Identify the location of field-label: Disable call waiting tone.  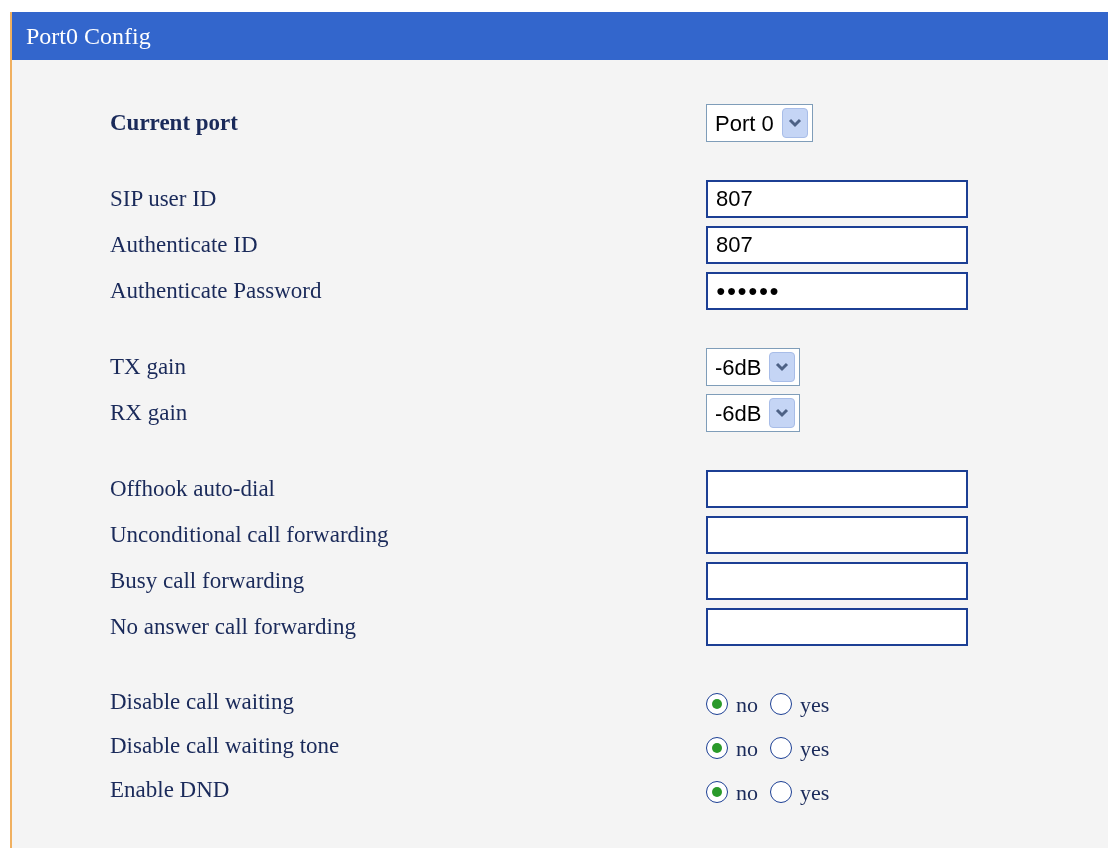
(225, 745).